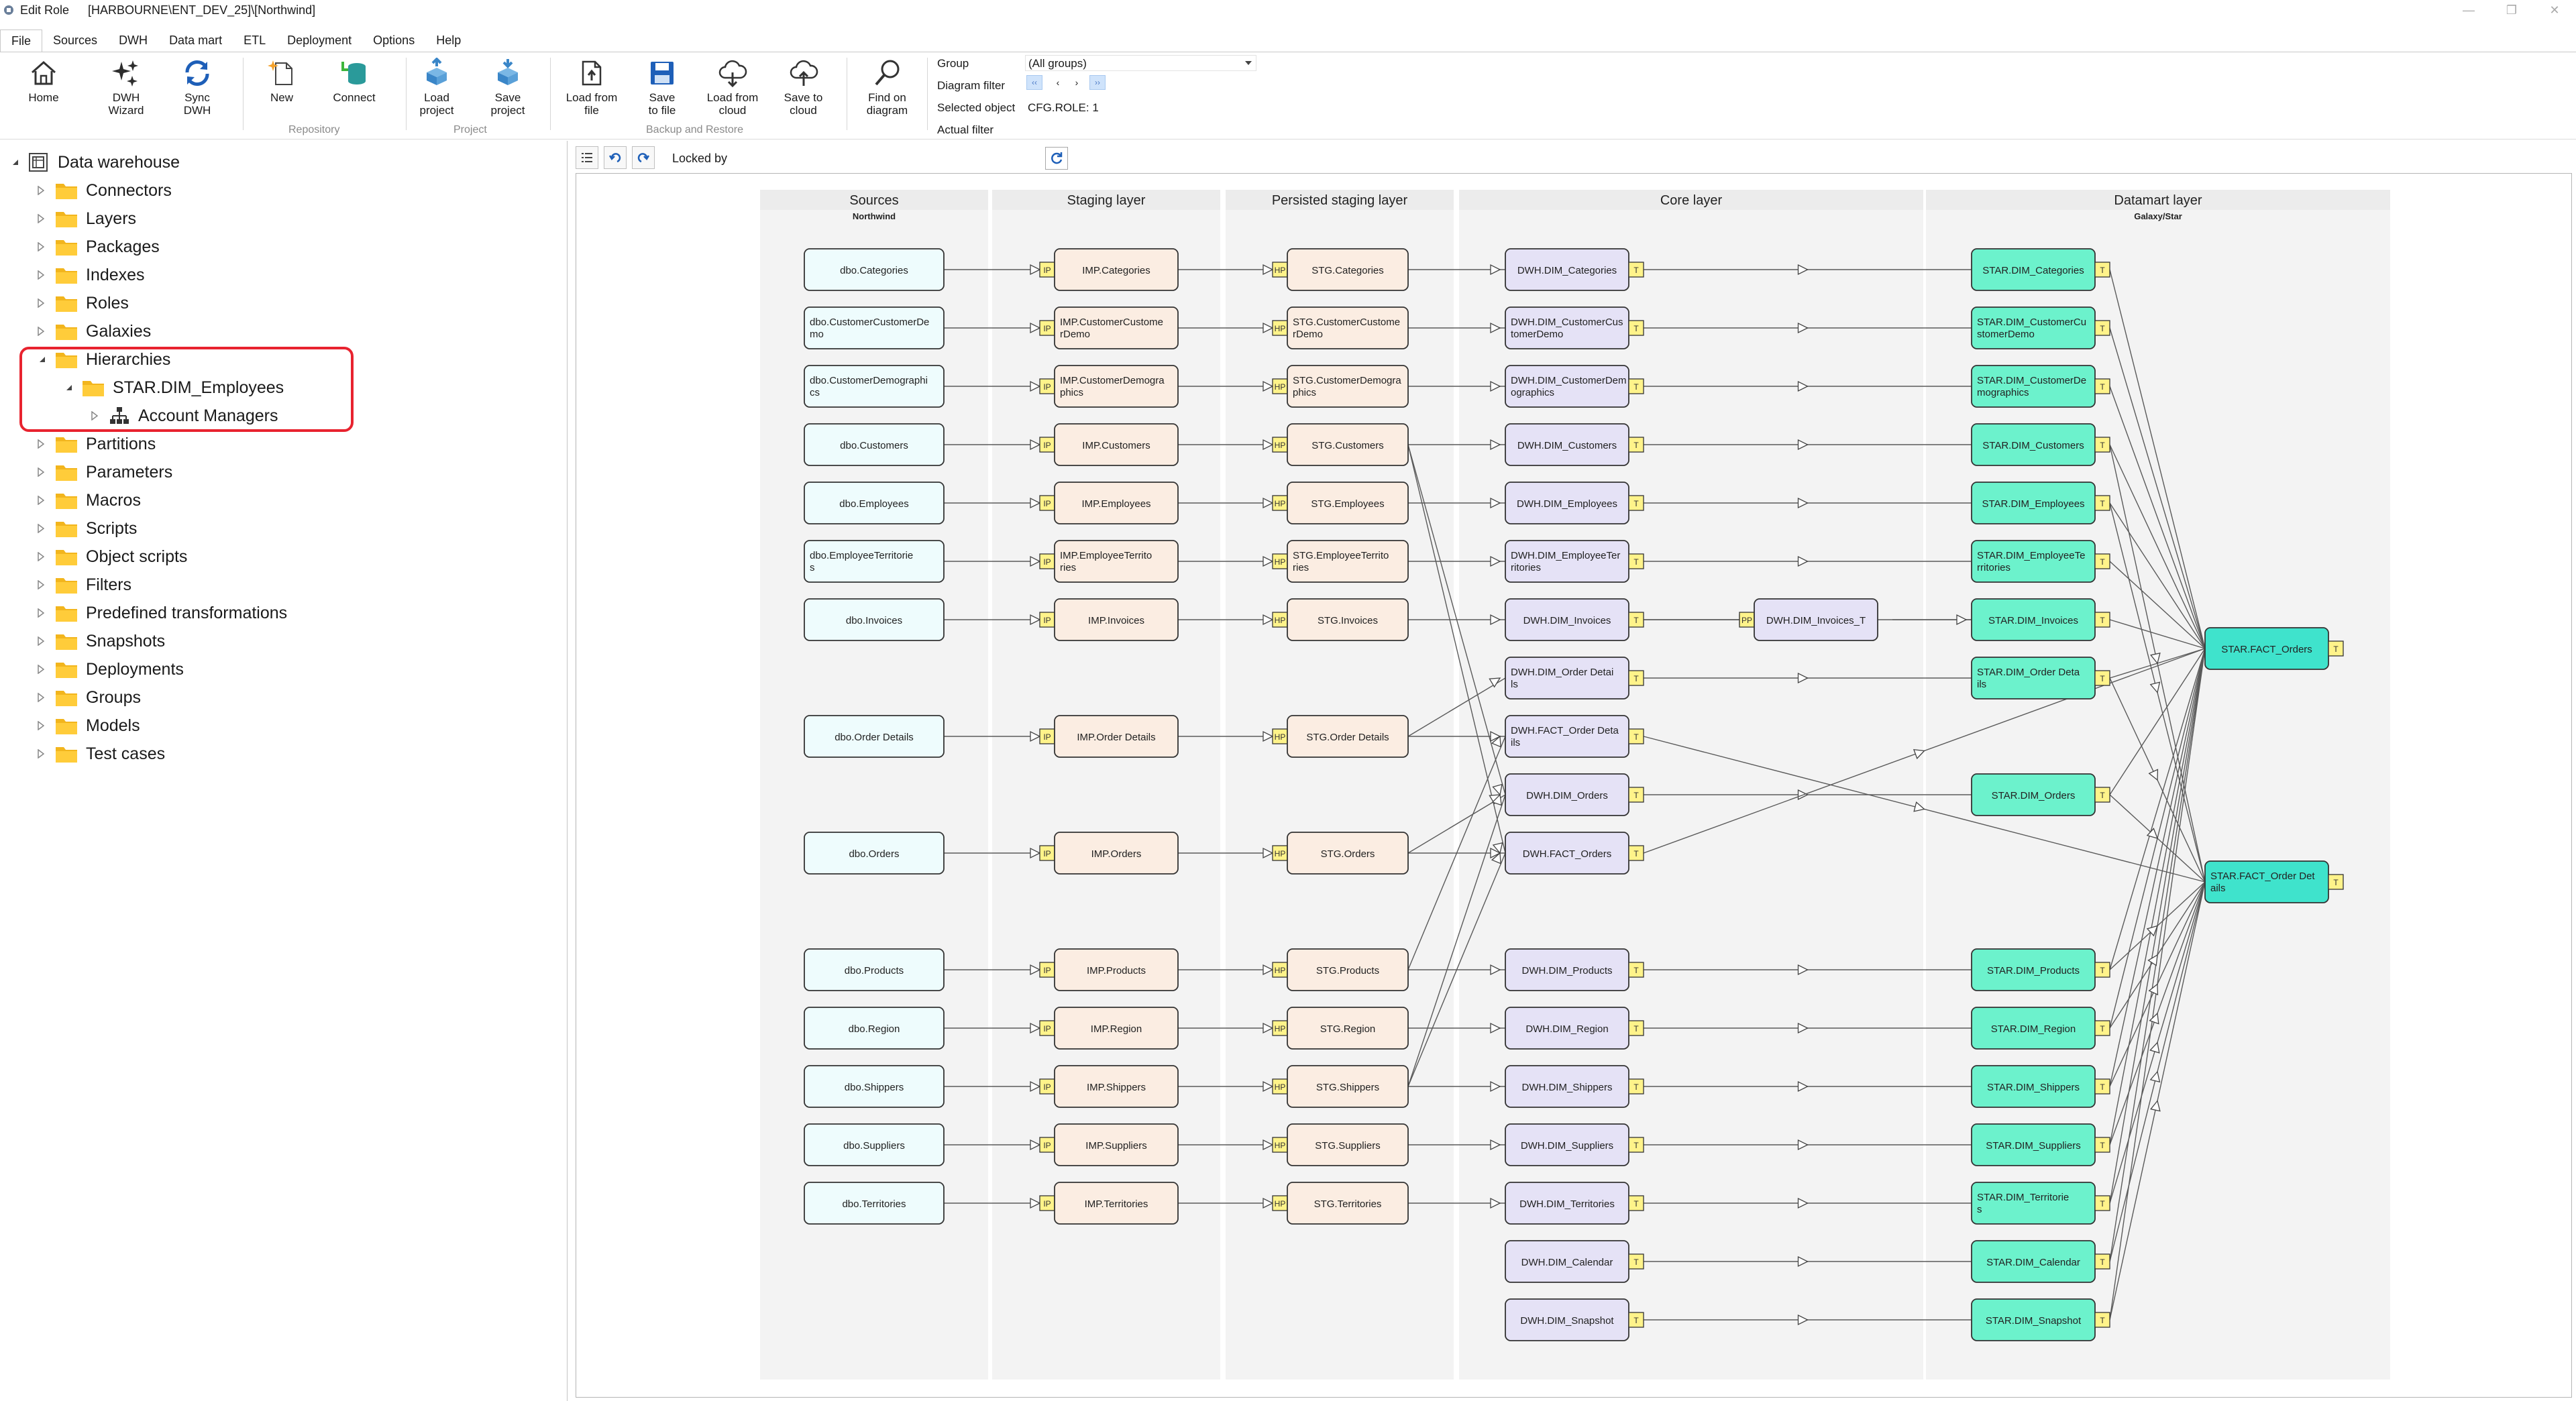  I want to click on menu-deployment: Deployment, so click(319, 41).